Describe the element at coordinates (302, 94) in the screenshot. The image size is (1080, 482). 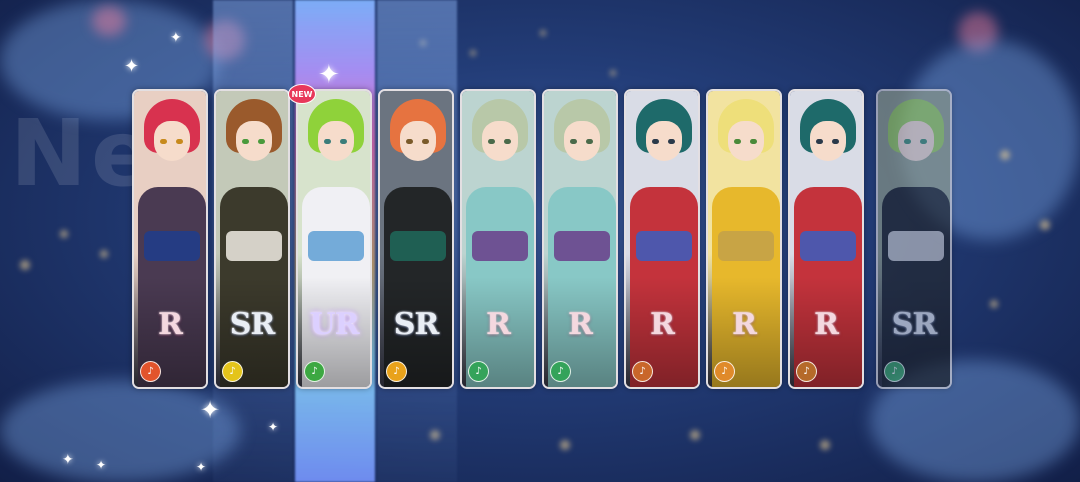
I see `new-badge: NEW` at that location.